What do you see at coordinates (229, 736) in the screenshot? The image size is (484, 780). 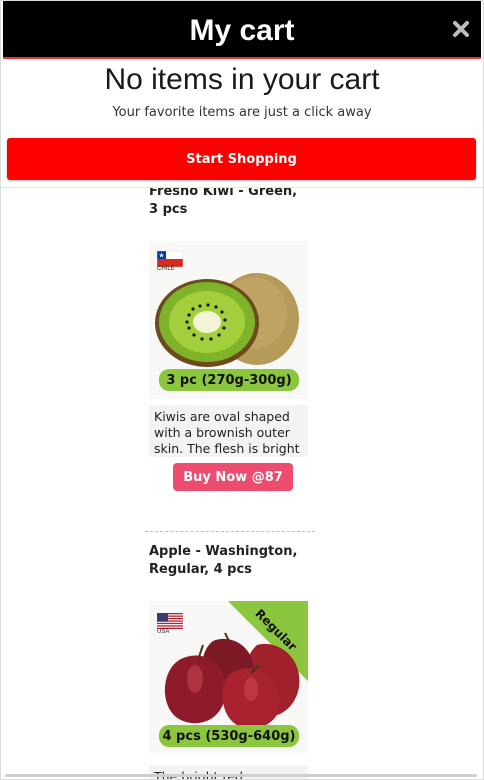 I see `quantity-badge: 4 pcs (530g-640g)` at bounding box center [229, 736].